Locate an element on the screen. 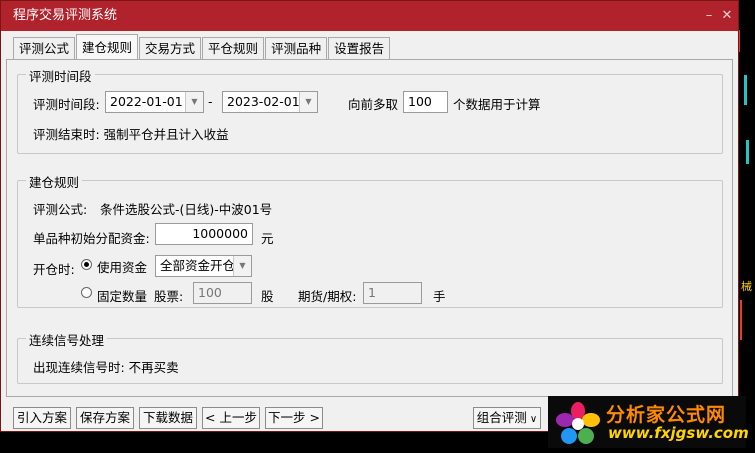 The image size is (755, 453). tab-symbols: 评测品种 is located at coordinates (296, 48).